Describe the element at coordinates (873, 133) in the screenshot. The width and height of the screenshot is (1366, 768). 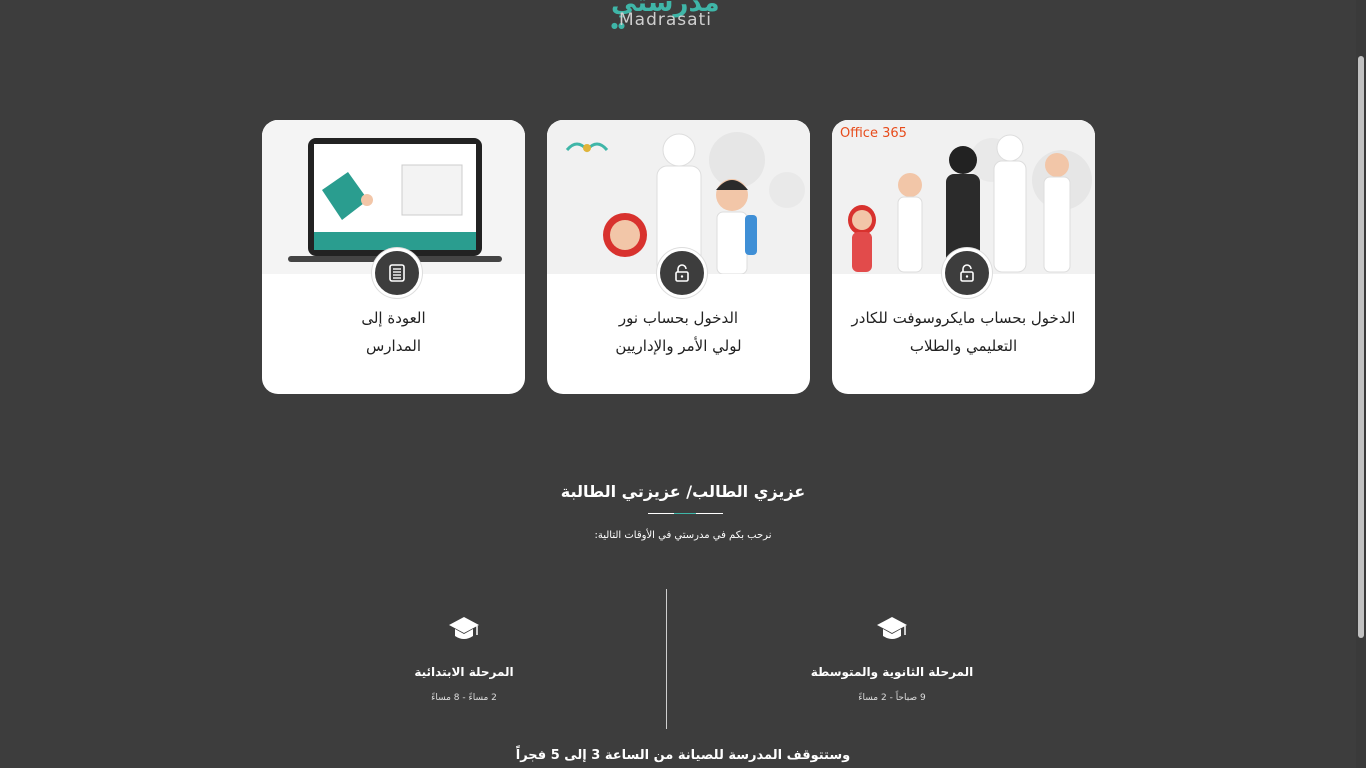
I see `office365-label: Office 365` at that location.